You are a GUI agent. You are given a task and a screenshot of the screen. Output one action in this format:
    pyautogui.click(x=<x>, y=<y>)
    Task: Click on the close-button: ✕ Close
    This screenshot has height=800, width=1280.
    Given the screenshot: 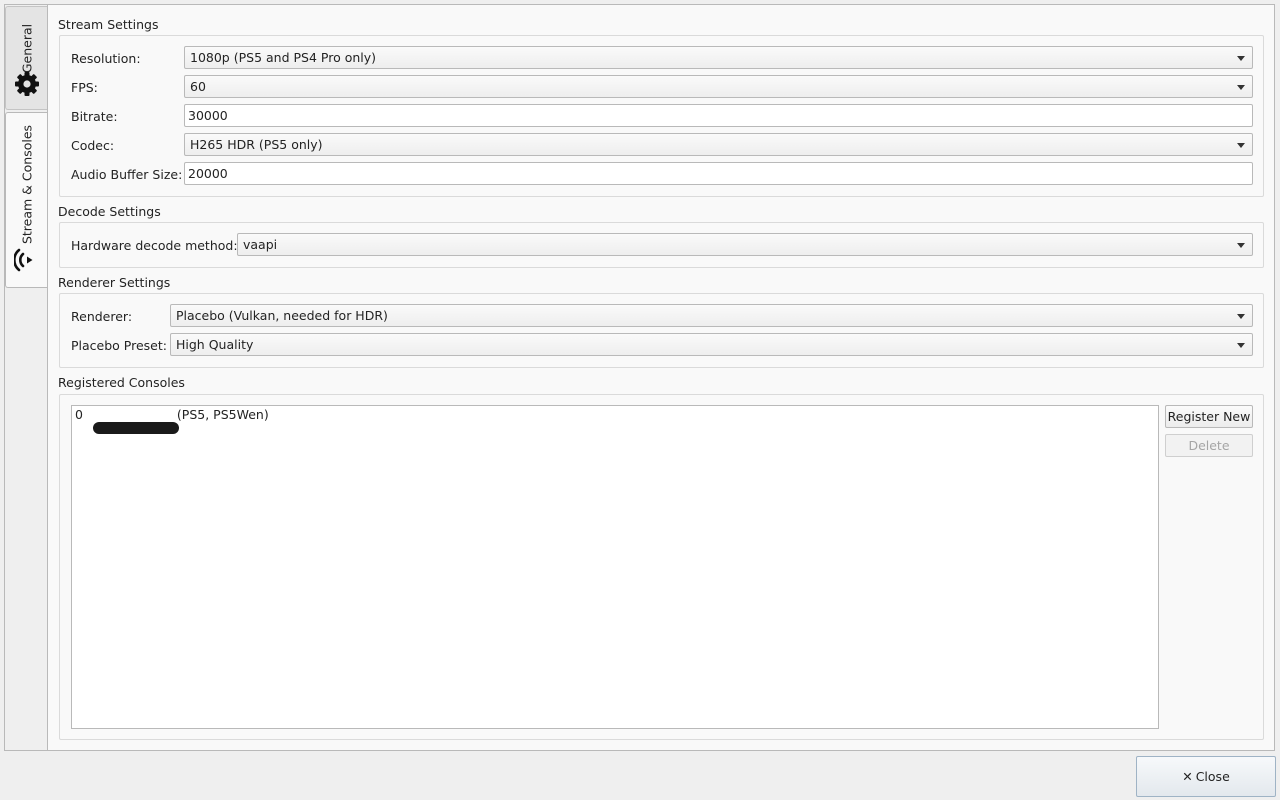 What is the action you would take?
    pyautogui.click(x=1206, y=776)
    